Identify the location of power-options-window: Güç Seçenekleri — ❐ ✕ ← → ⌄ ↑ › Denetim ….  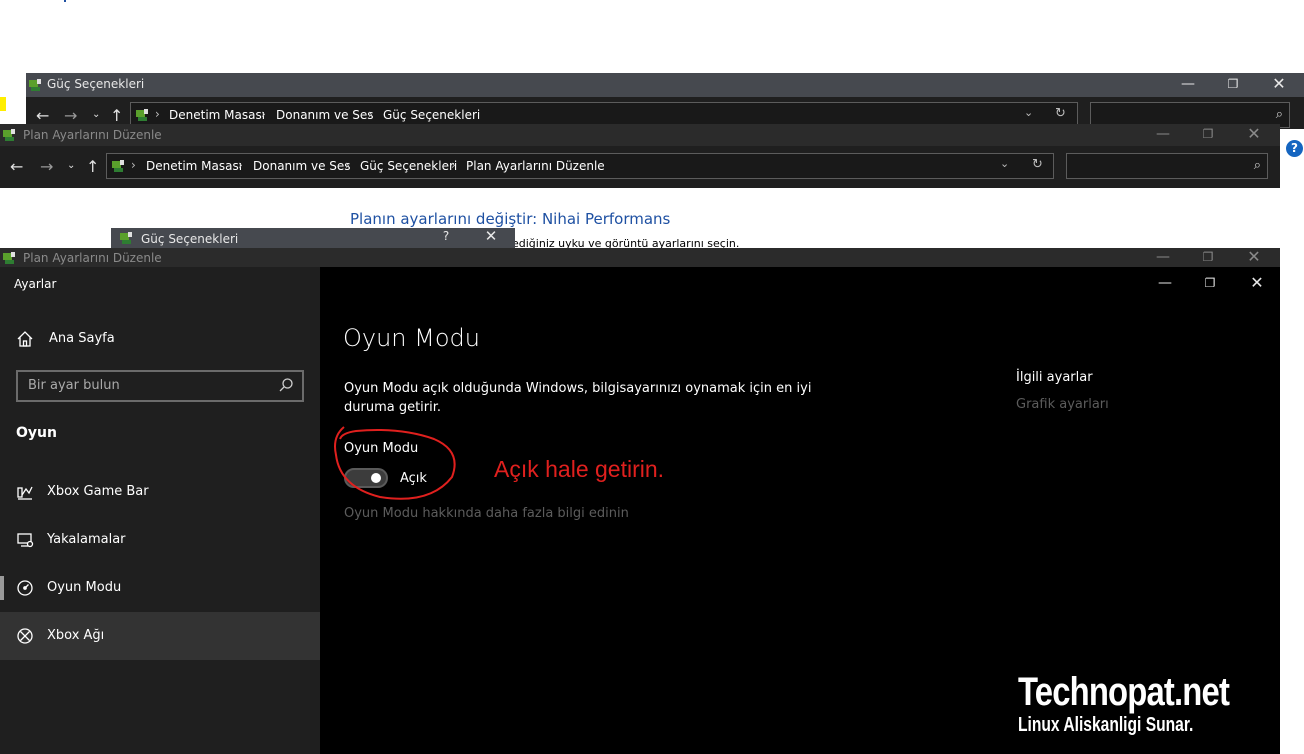
(665, 101).